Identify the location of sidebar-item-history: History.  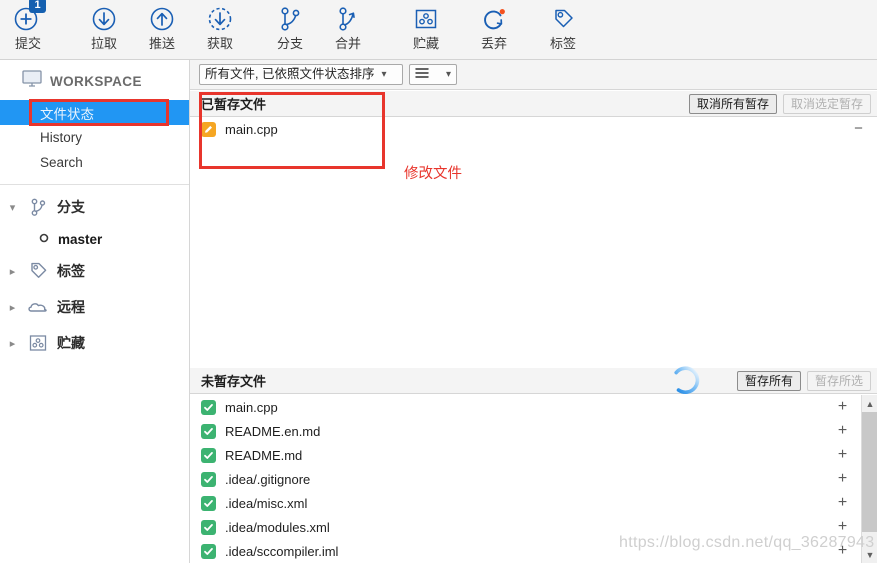
(94, 137).